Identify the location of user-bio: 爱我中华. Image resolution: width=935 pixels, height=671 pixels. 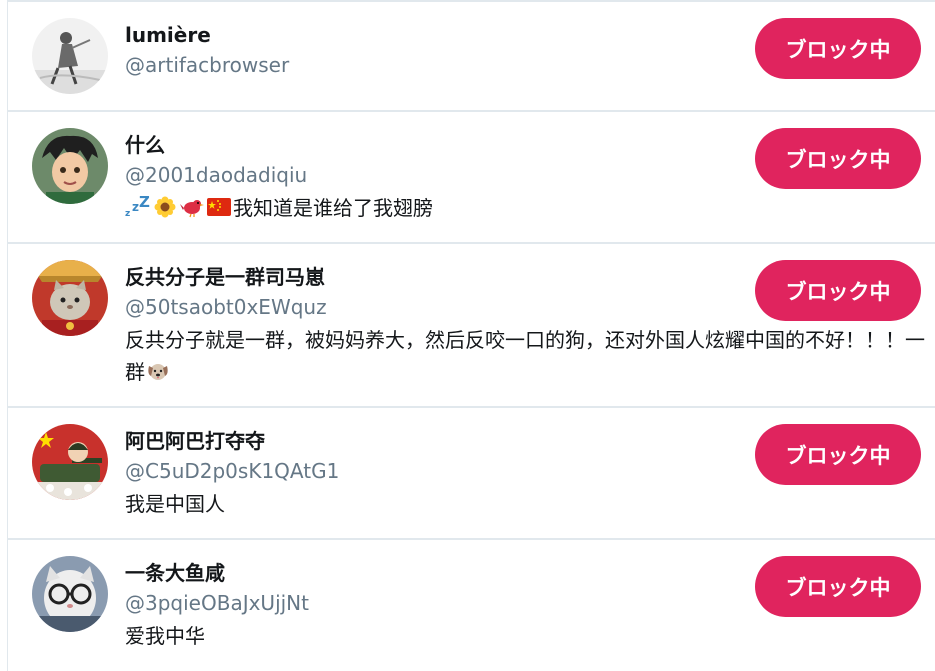
(525, 636).